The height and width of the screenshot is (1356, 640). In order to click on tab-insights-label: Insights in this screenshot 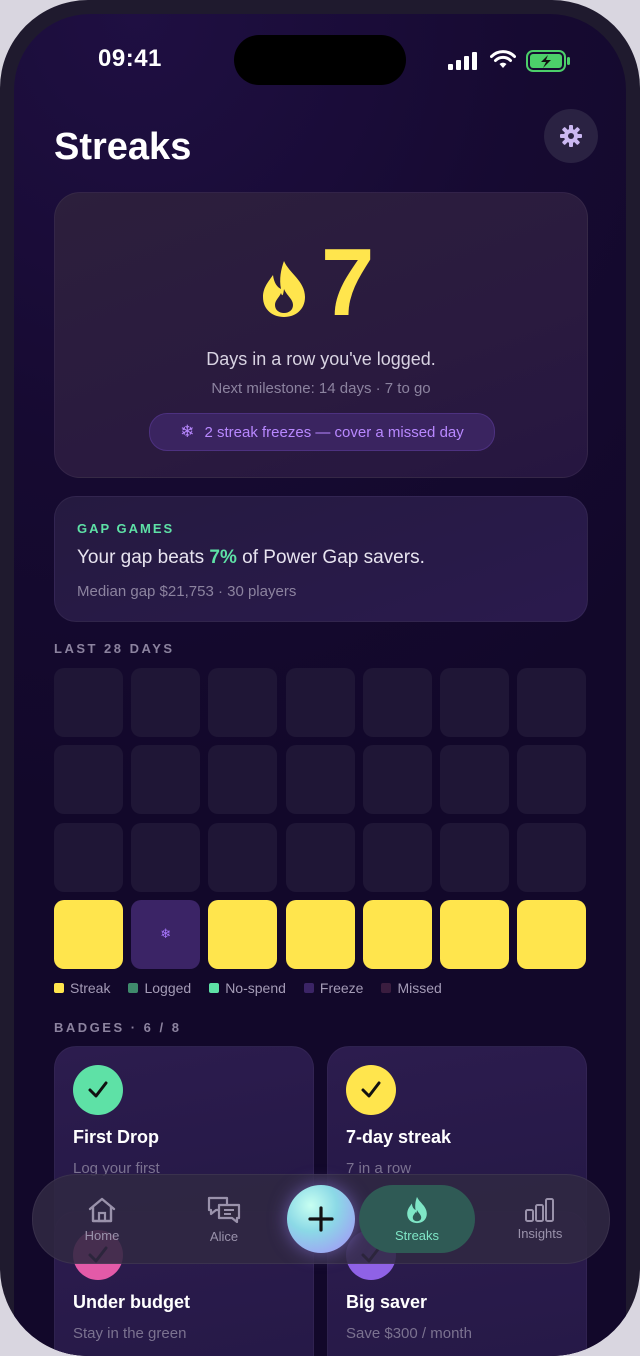, I will do `click(540, 1233)`.